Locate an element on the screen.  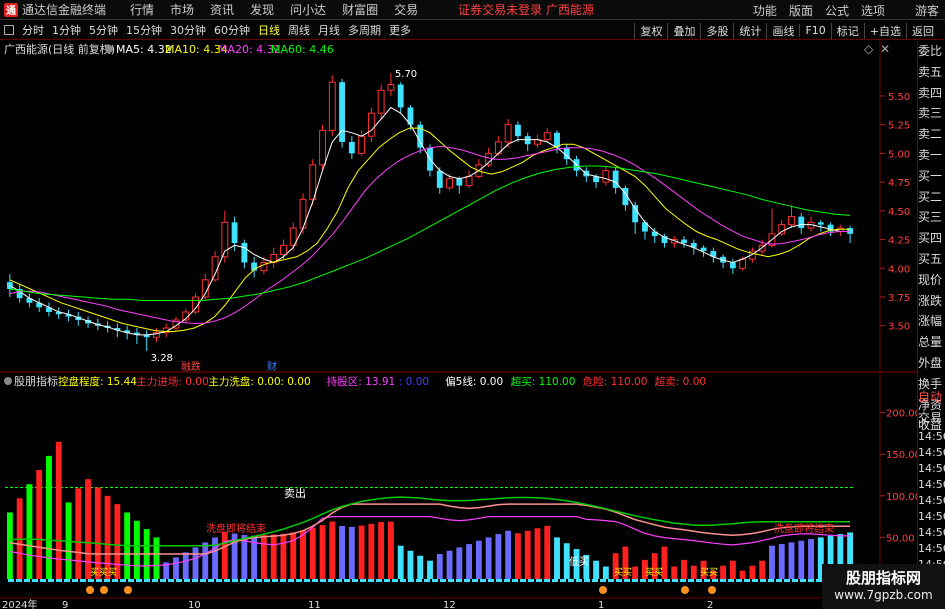
menu-layout: 版面 is located at coordinates (801, 10).